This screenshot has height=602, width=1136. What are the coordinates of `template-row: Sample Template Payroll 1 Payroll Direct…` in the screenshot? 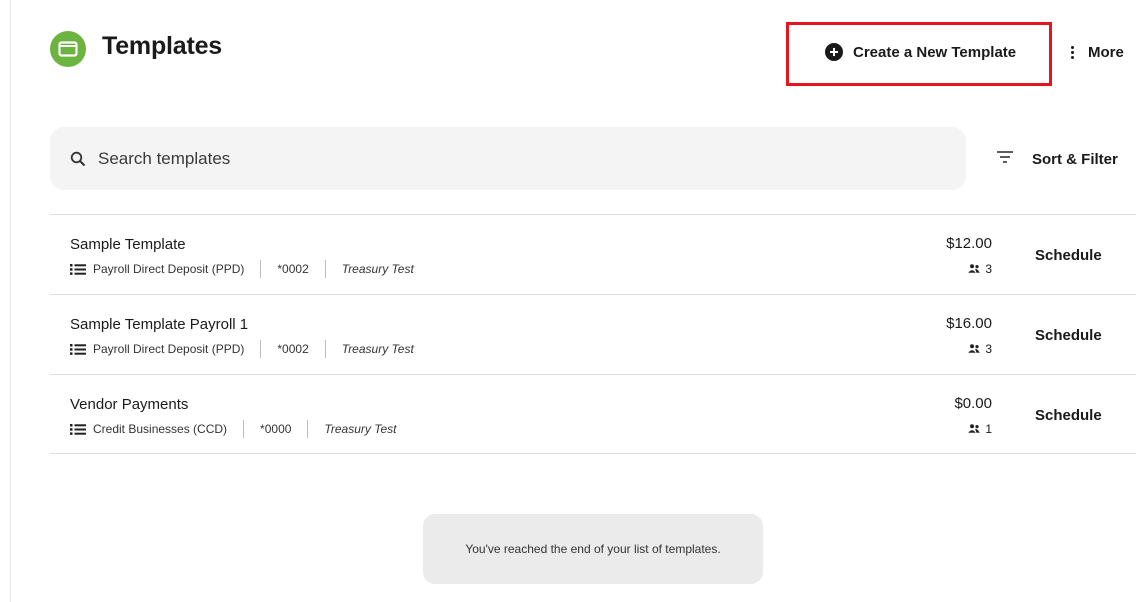 It's located at (593, 334).